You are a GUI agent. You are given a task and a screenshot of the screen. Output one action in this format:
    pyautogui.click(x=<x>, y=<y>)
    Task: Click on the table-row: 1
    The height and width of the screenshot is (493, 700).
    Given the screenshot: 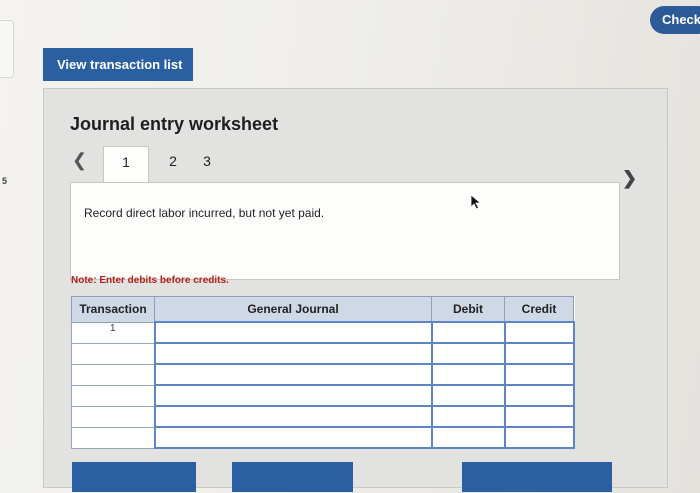 What is the action you would take?
    pyautogui.click(x=323, y=332)
    